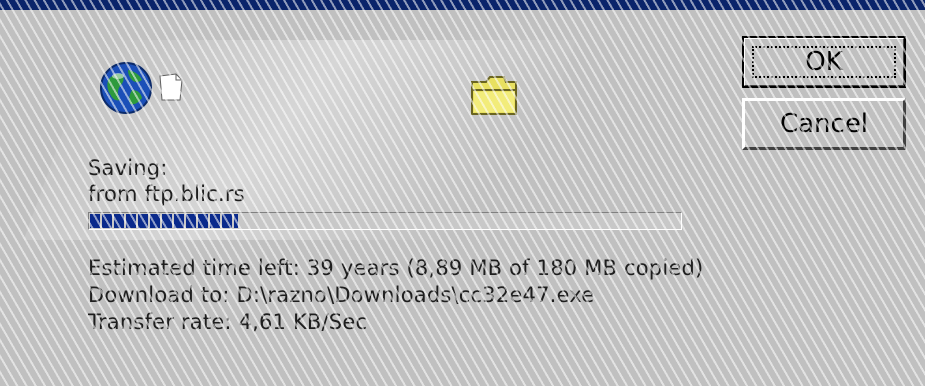  I want to click on progress-fill, so click(164, 221).